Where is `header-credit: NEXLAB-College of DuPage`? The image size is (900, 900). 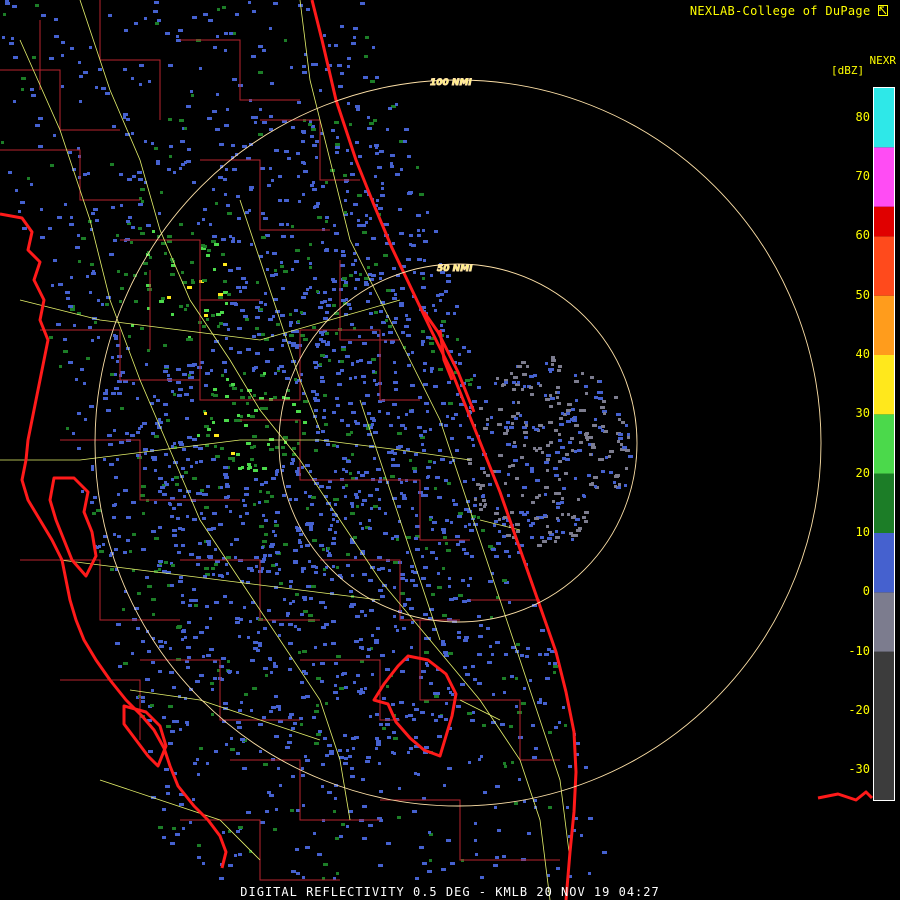
header-credit: NEXLAB-College of DuPage is located at coordinates (789, 11).